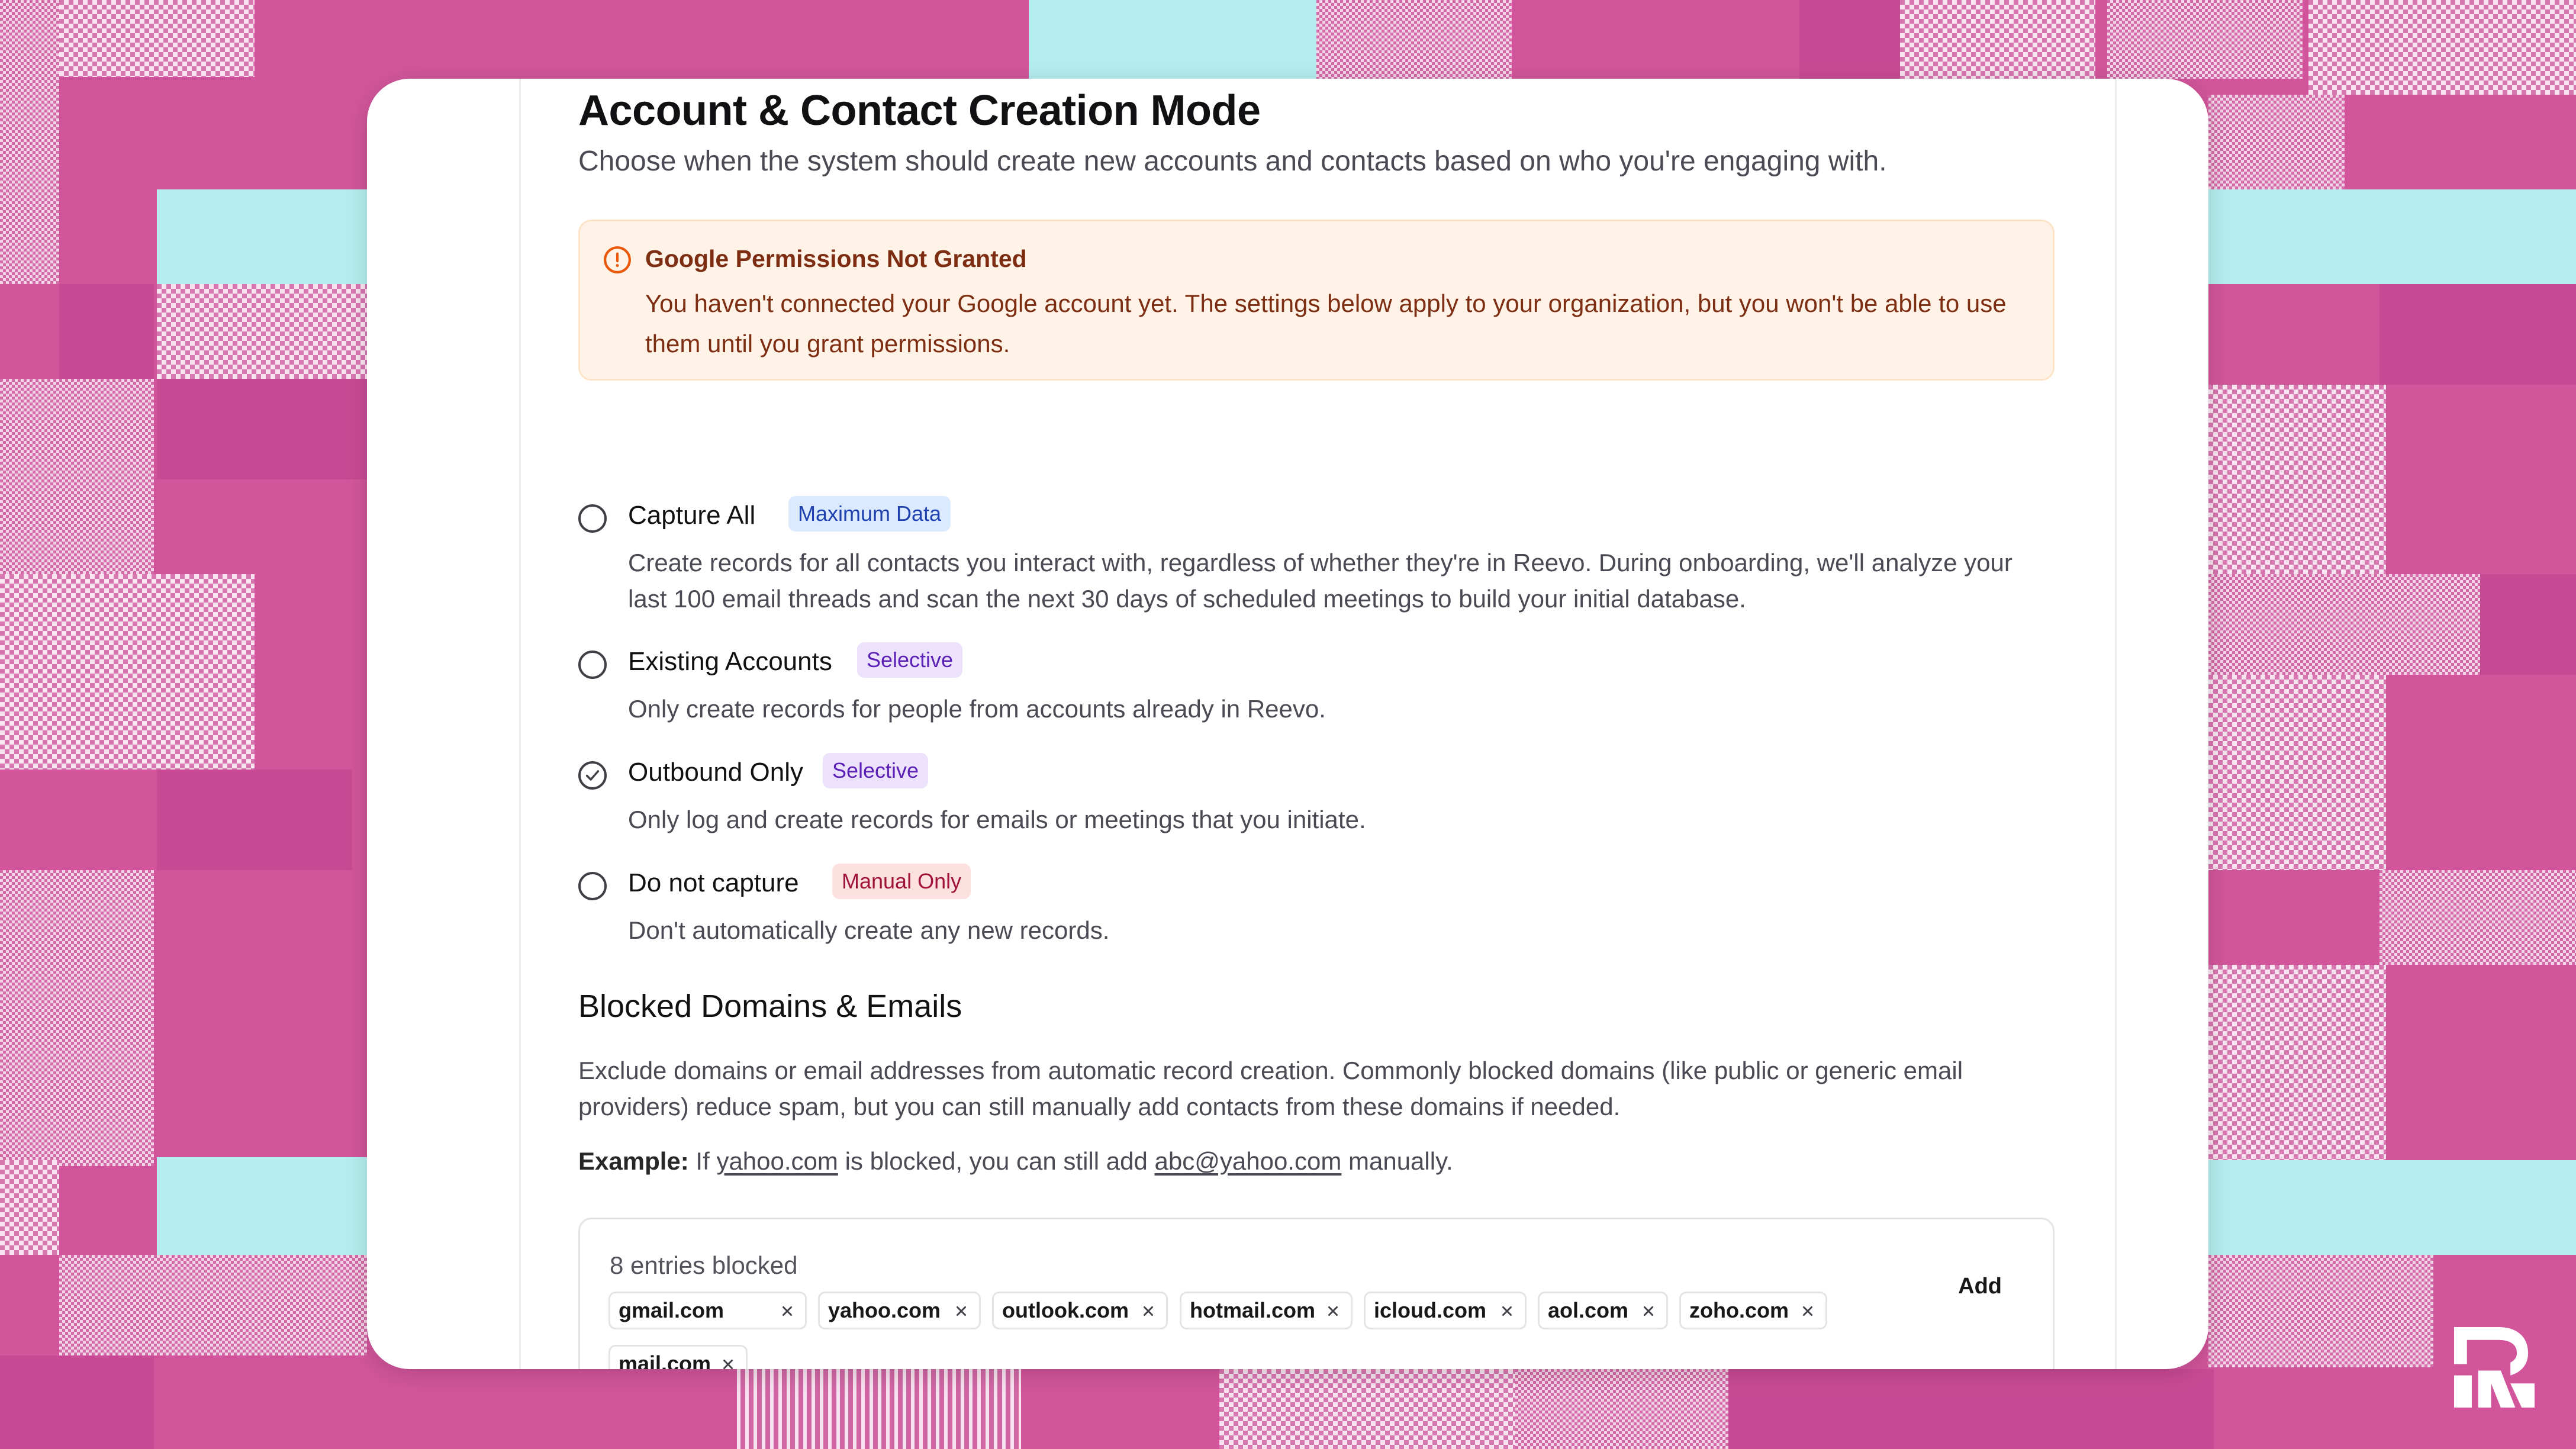 The height and width of the screenshot is (1449, 2576). Describe the element at coordinates (2494, 1368) in the screenshot. I see `reevo-logo-icon` at that location.